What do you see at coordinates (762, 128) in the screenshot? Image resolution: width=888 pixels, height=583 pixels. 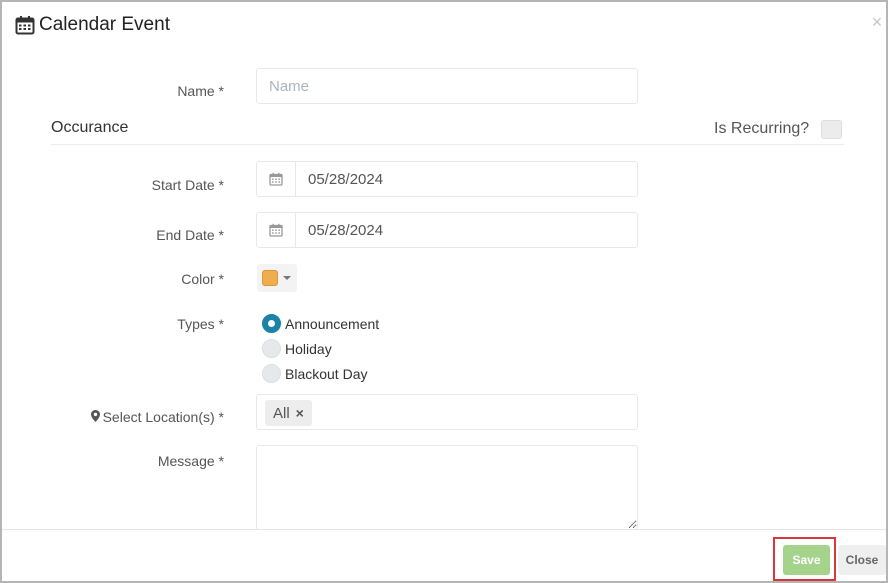 I see `is-recurring-label: Is Recurring?` at bounding box center [762, 128].